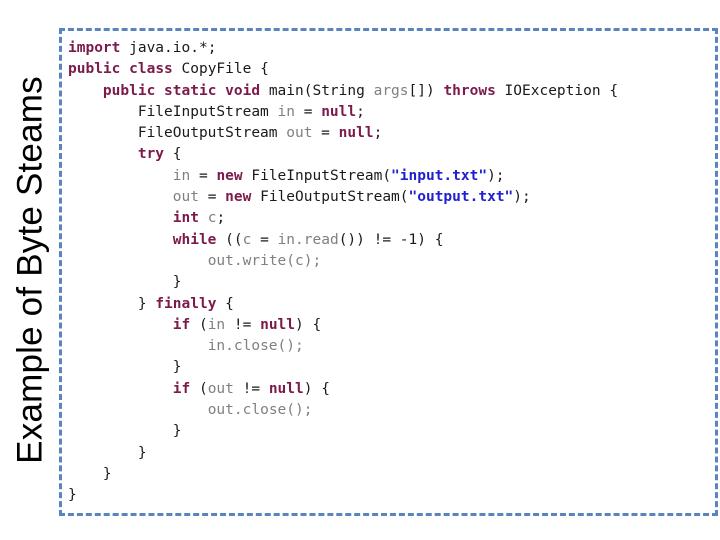  Describe the element at coordinates (190, 90) in the screenshot. I see `code-token: static` at that location.